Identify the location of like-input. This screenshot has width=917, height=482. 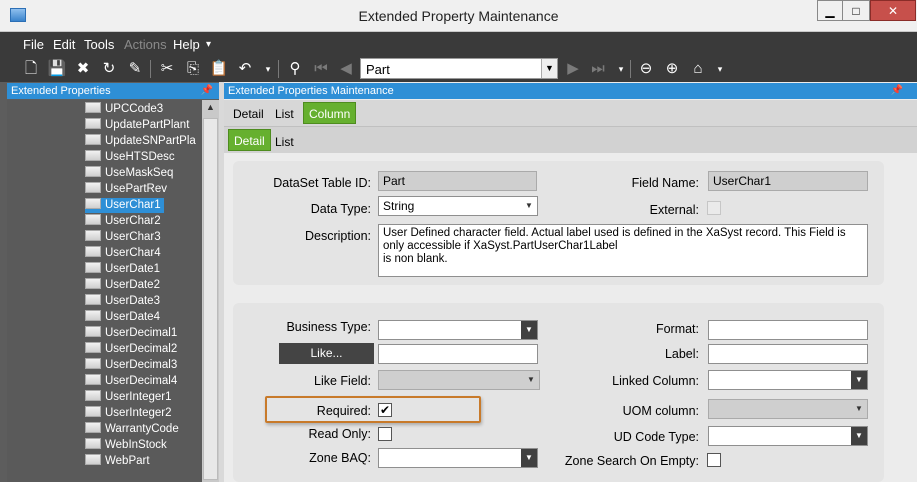
(458, 354).